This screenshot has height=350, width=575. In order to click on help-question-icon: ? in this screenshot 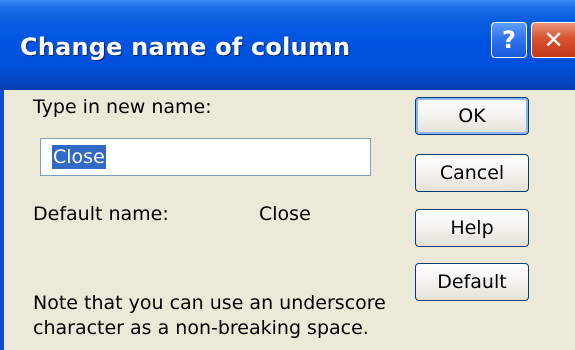, I will do `click(509, 40)`.